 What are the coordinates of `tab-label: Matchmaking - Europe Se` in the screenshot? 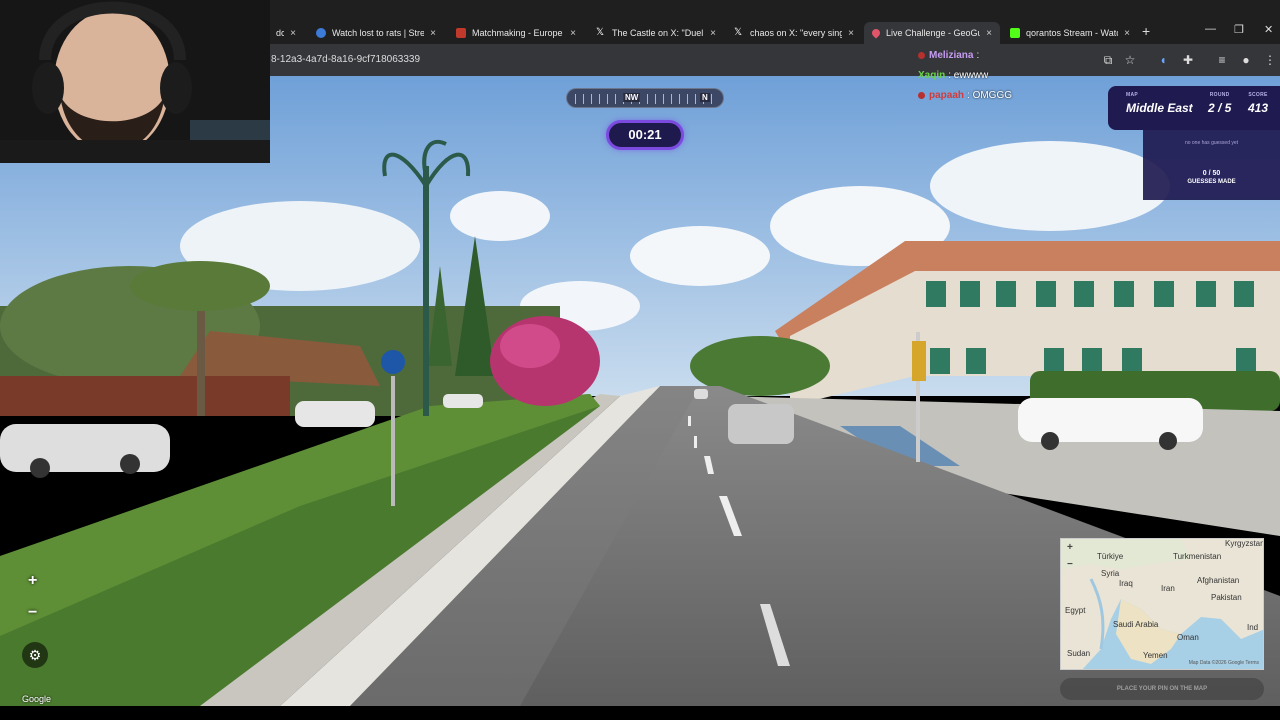 It's located at (518, 33).